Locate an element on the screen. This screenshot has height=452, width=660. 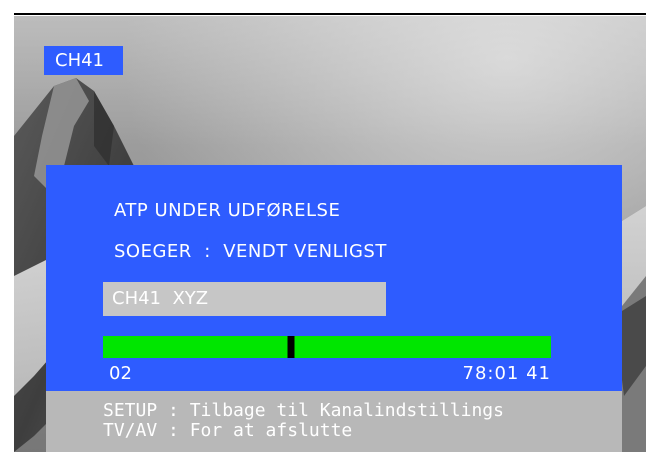
tvav-key-hint: TV/AV : For at afslutte is located at coordinates (228, 430).